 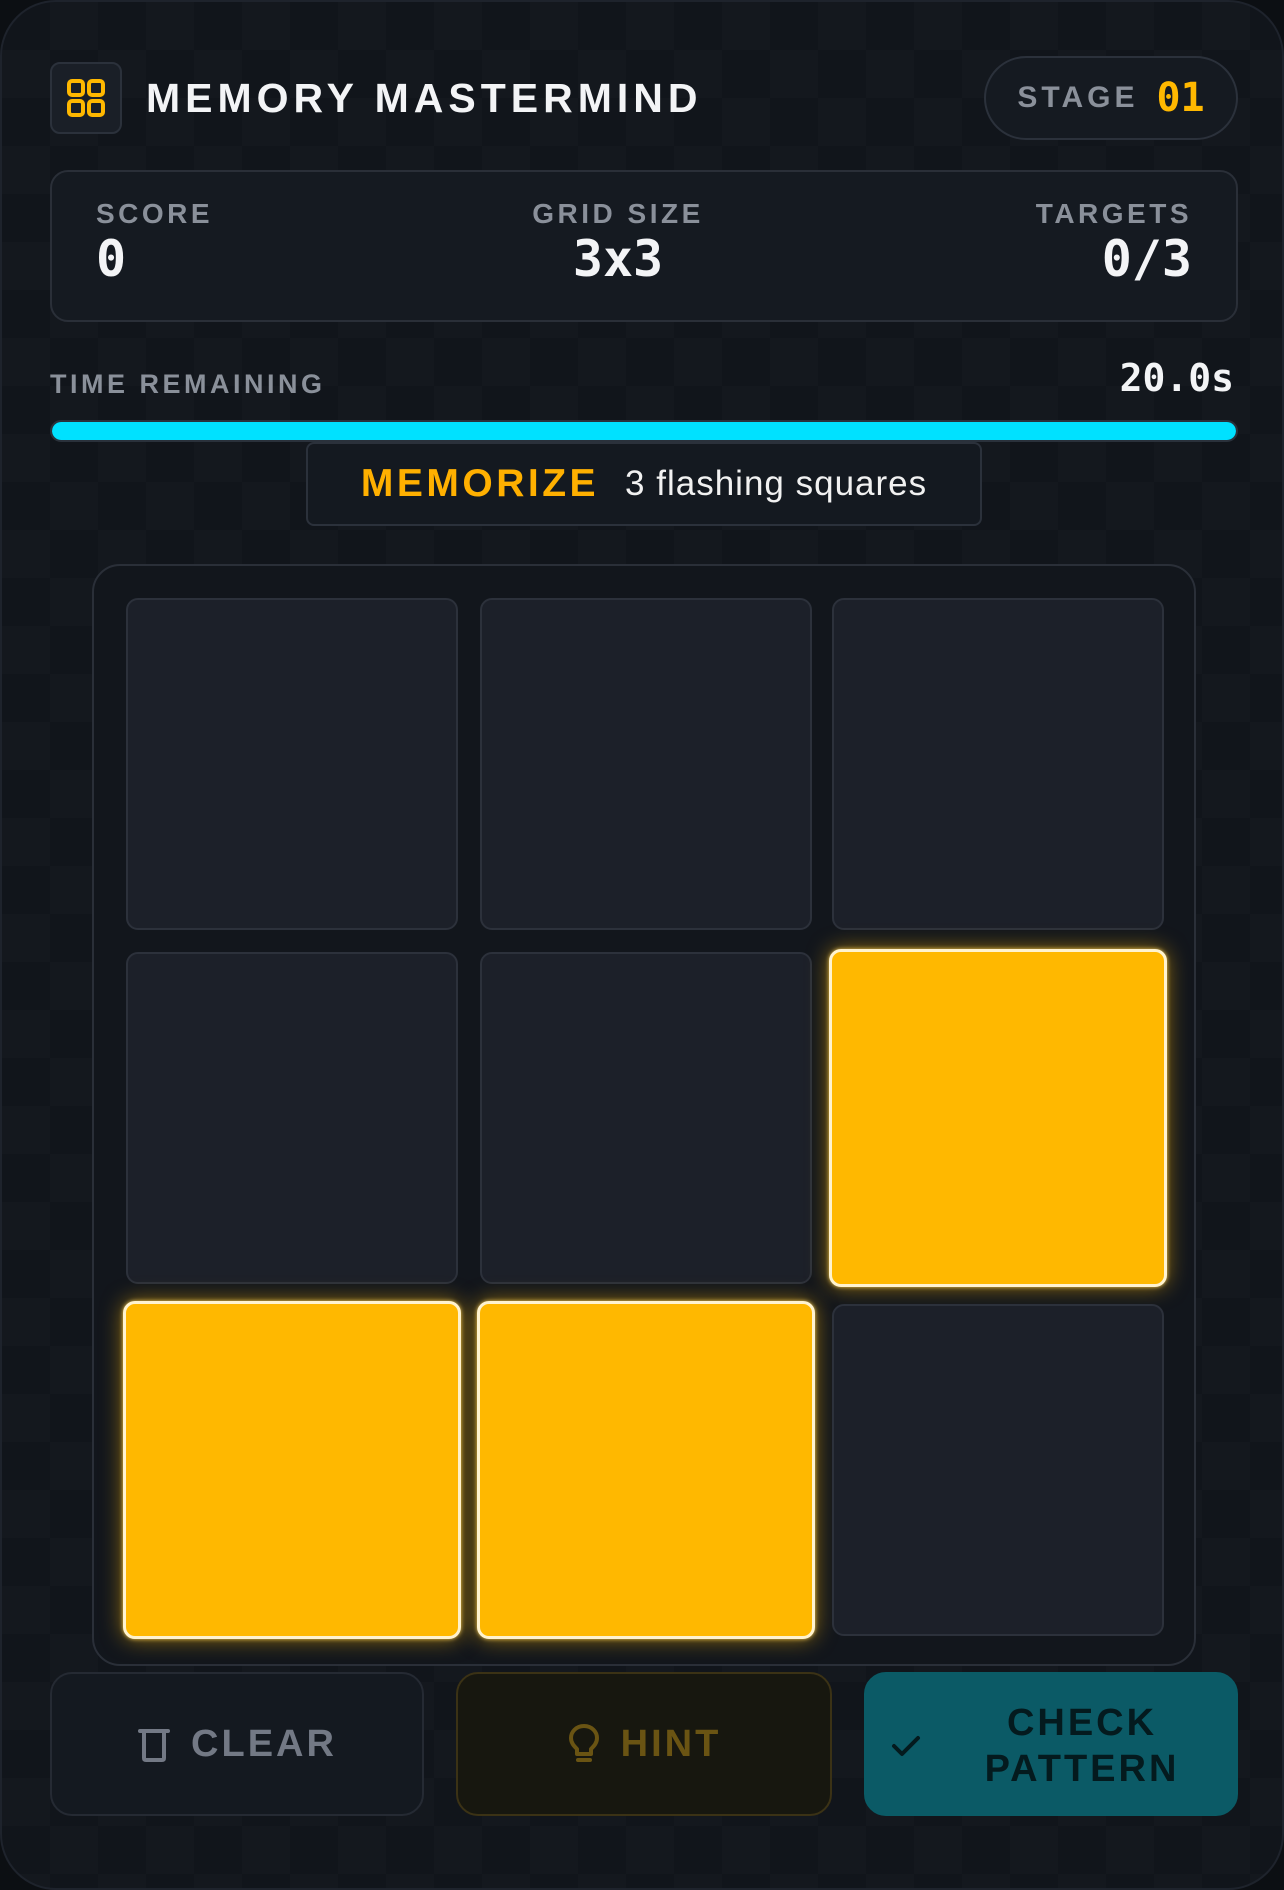 I want to click on clear-button: CLEAR, so click(x=237, y=1744).